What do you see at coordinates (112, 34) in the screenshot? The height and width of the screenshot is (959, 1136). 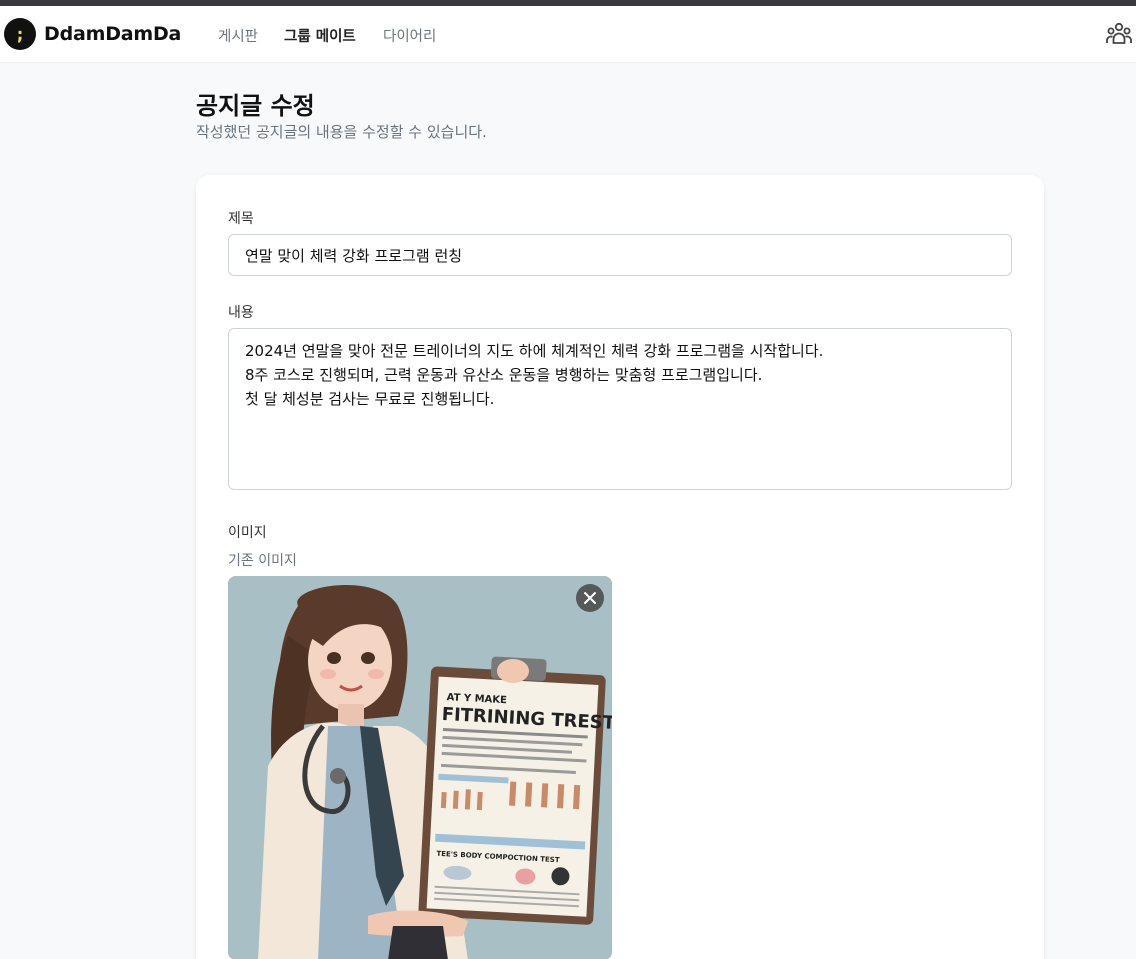 I see `brand-name: DdamDamDa` at bounding box center [112, 34].